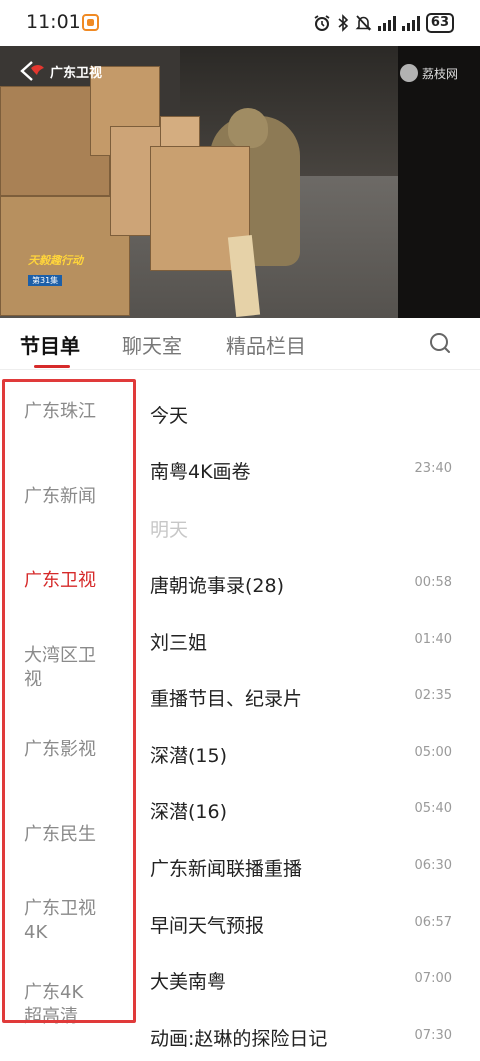 The height and width of the screenshot is (1061, 480). What do you see at coordinates (301, 472) in the screenshot?
I see `program-row: 南粤4K画卷 23:40` at bounding box center [301, 472].